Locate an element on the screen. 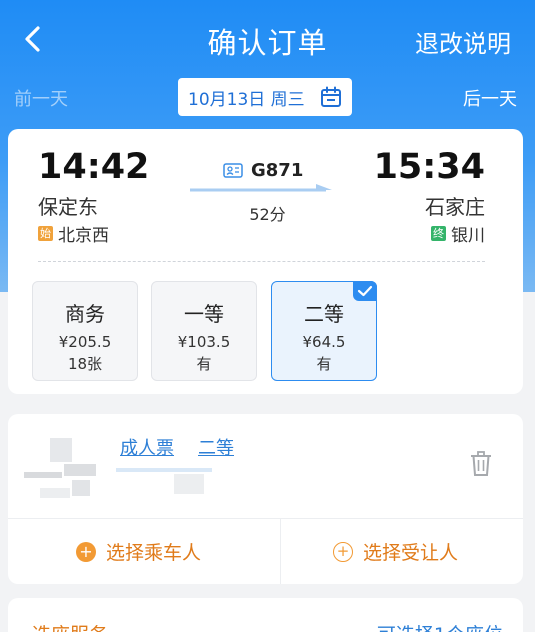 Image resolution: width=535 pixels, height=632 pixels. train-number-label: G871 is located at coordinates (277, 170).